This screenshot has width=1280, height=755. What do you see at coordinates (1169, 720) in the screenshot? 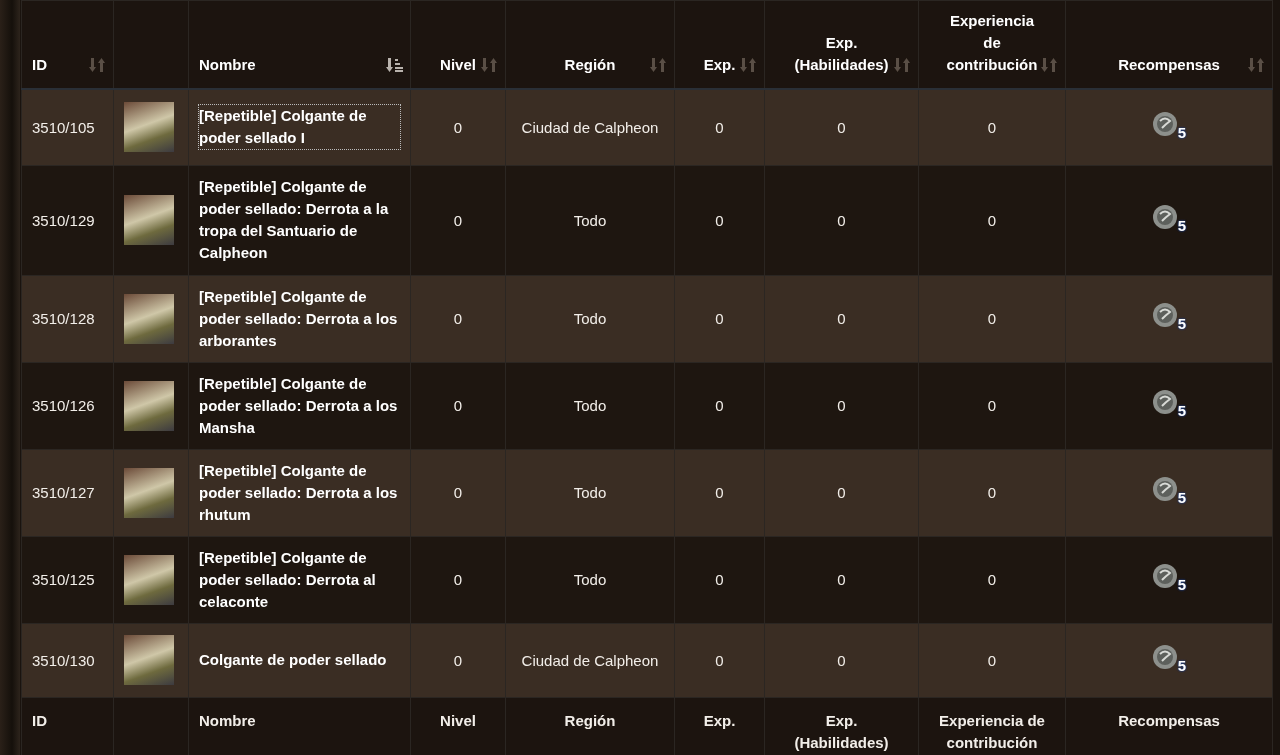
I see `column-footer: Recompensas` at bounding box center [1169, 720].